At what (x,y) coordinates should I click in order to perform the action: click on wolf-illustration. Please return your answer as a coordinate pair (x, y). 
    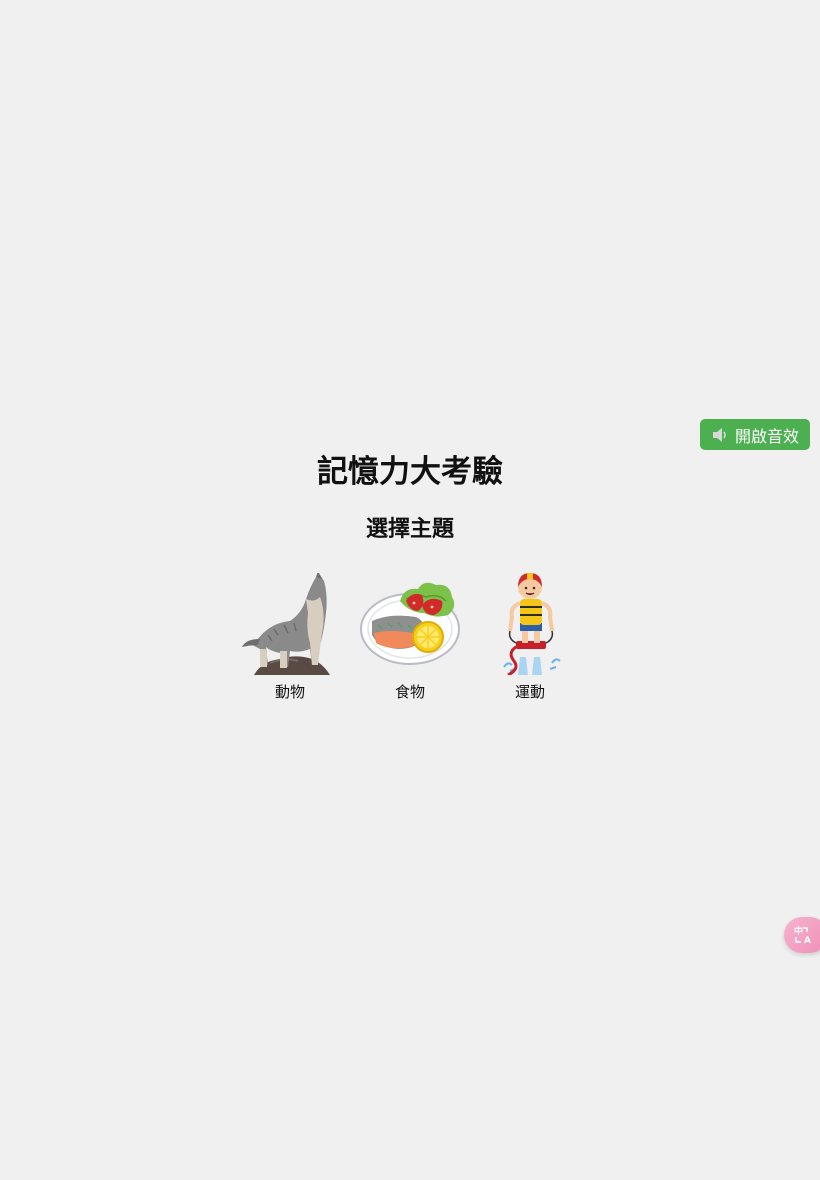
    Looking at the image, I should click on (286, 624).